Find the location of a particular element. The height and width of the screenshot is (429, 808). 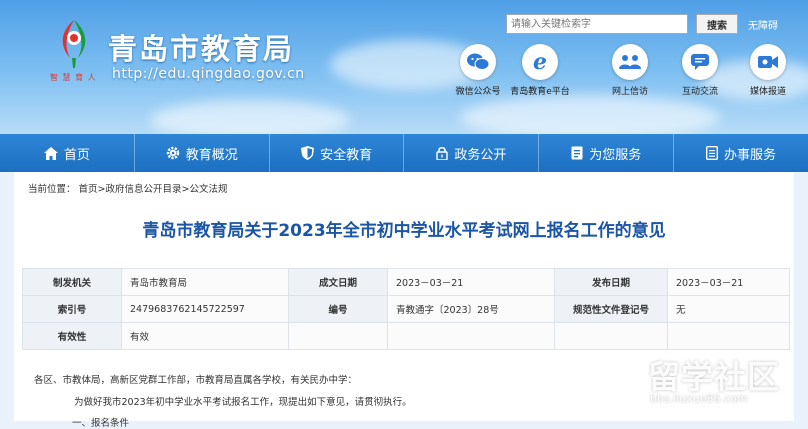

nav-item-affairs: 办事服务 is located at coordinates (741, 153).